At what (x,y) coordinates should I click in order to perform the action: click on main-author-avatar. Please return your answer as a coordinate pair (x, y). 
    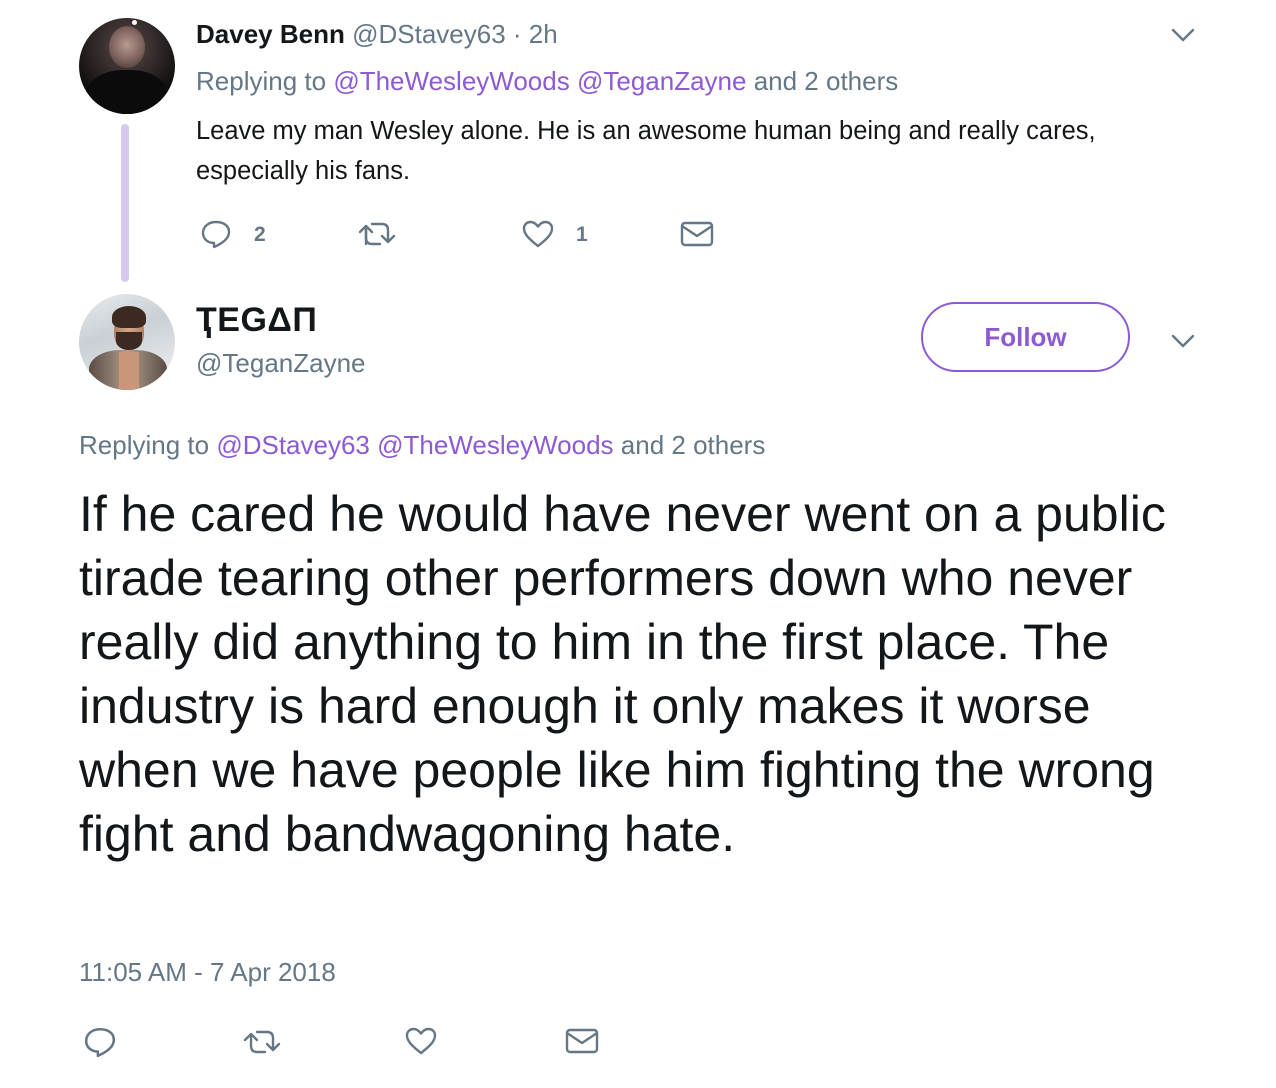
    Looking at the image, I should click on (127, 342).